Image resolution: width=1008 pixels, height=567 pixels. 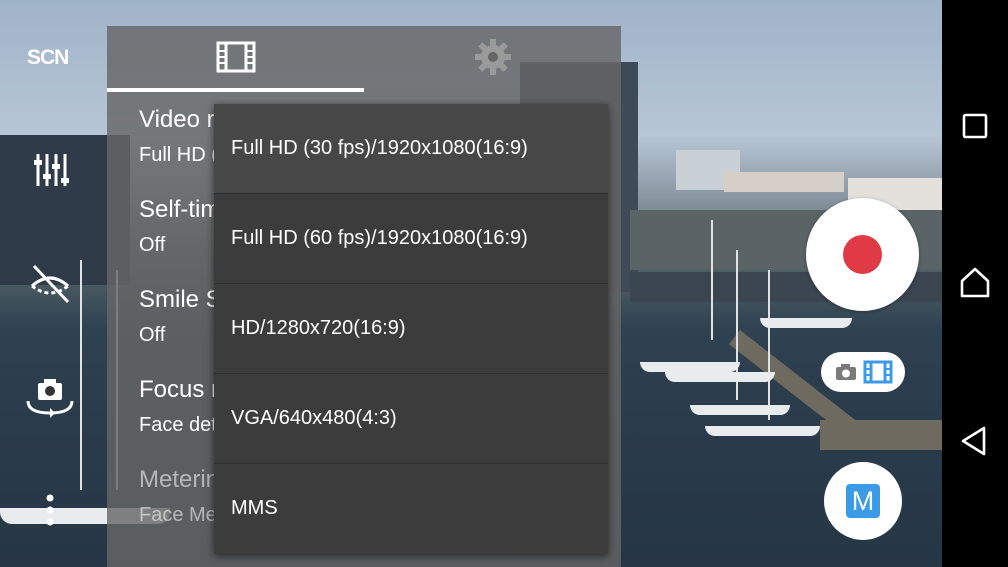 What do you see at coordinates (411, 237) in the screenshot?
I see `resolution-option-full-hd-60: Full HD (60 fps)/1920x1080(16:9)` at bounding box center [411, 237].